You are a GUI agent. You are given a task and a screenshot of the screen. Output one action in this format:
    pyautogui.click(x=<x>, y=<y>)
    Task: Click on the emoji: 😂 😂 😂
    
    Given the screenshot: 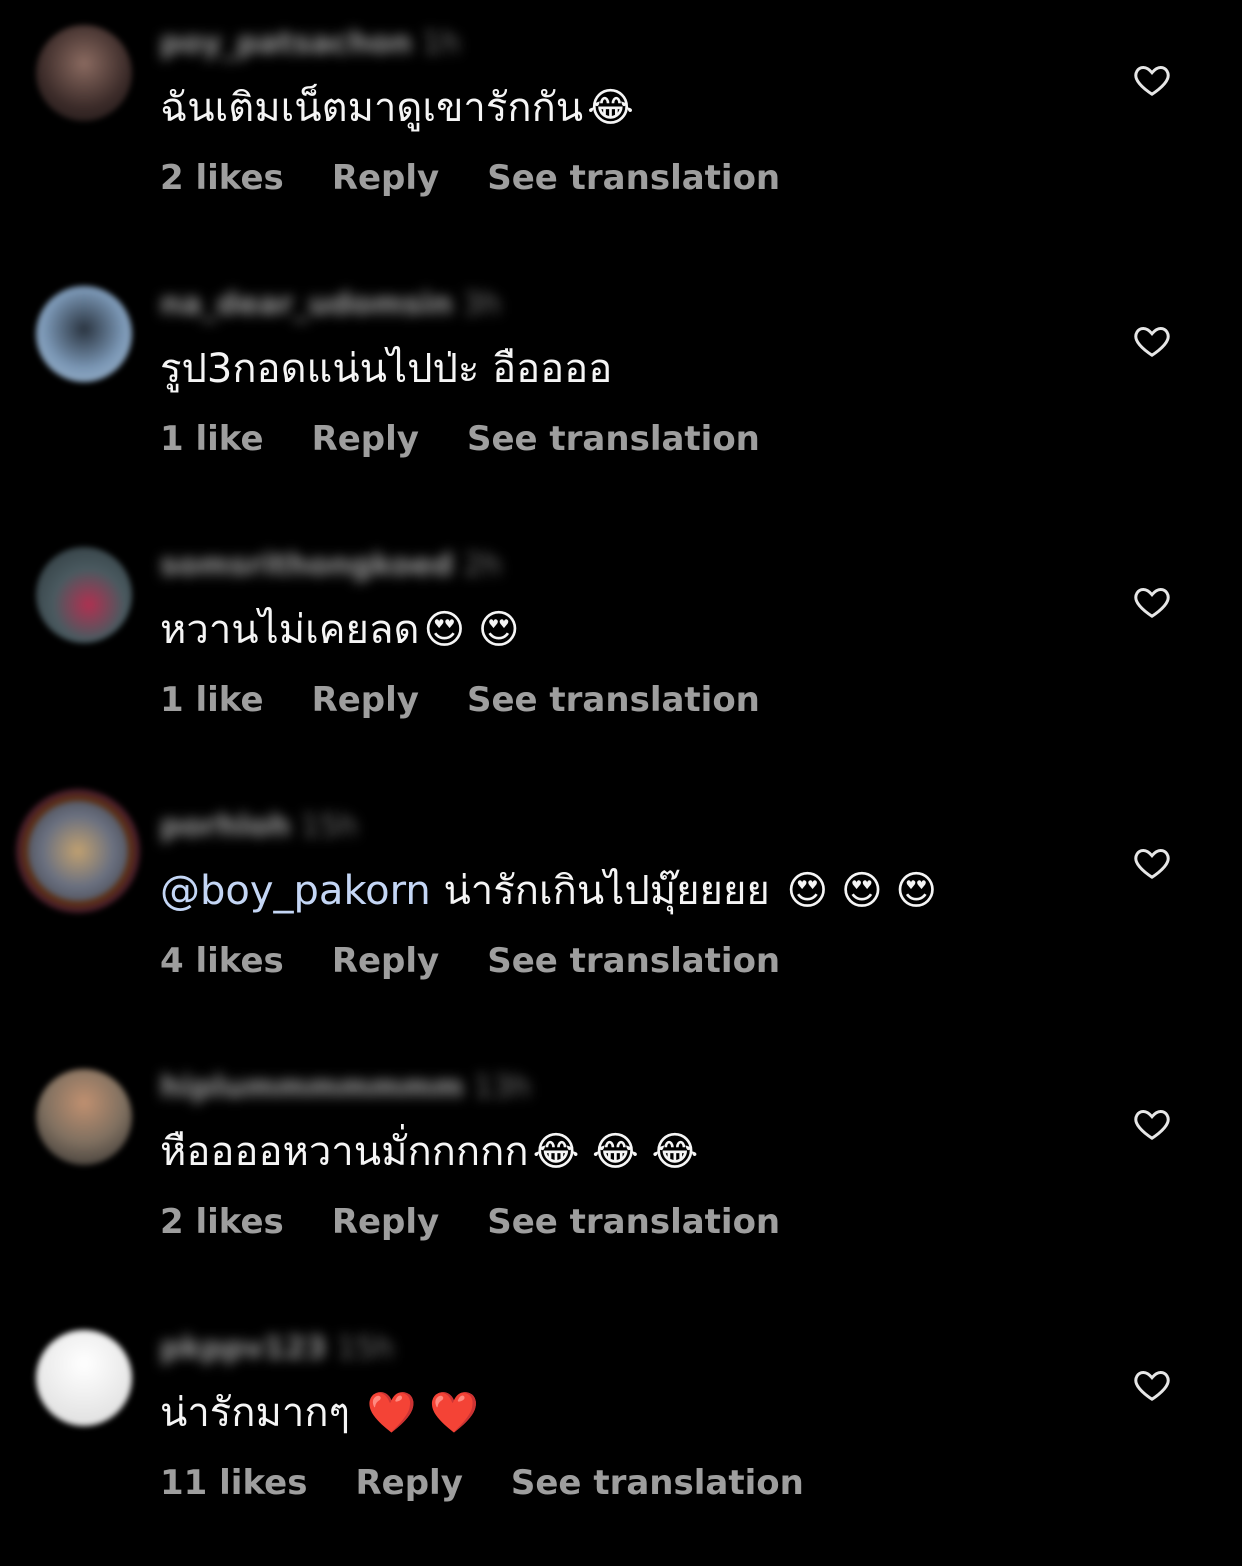 What is the action you would take?
    pyautogui.click(x=615, y=1152)
    